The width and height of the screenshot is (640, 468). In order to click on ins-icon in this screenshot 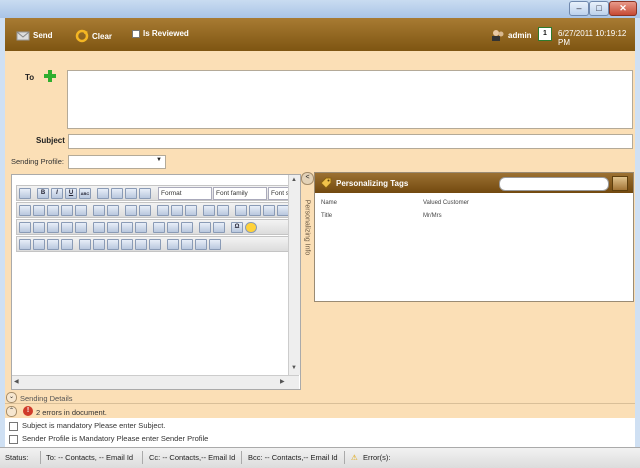, I will do `click(141, 244)`.